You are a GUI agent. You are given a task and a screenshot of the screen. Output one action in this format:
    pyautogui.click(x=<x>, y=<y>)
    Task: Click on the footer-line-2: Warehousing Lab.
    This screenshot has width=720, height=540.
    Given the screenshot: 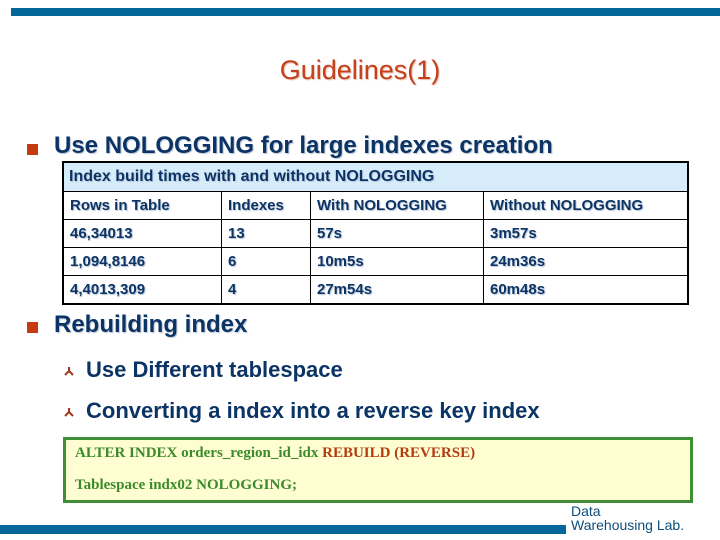 What is the action you would take?
    pyautogui.click(x=628, y=525)
    